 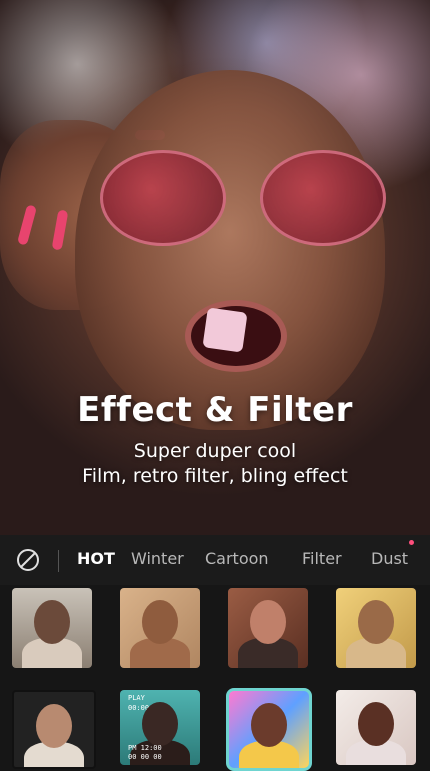 What do you see at coordinates (215, 451) in the screenshot?
I see `hero-subtitle-1: Super duper cool` at bounding box center [215, 451].